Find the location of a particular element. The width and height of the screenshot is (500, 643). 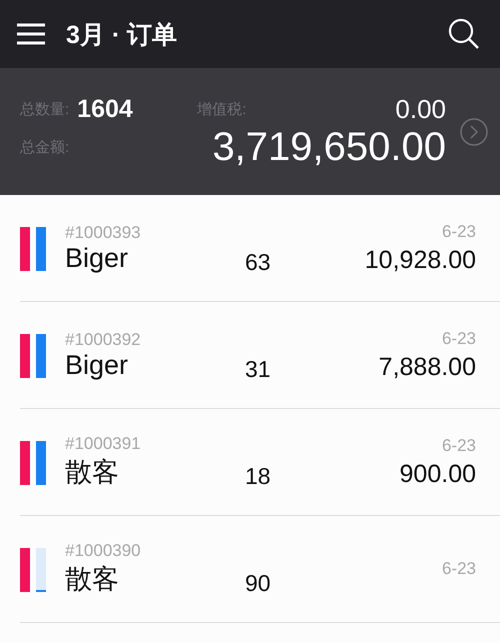

order-number: #1000390 is located at coordinates (103, 551).